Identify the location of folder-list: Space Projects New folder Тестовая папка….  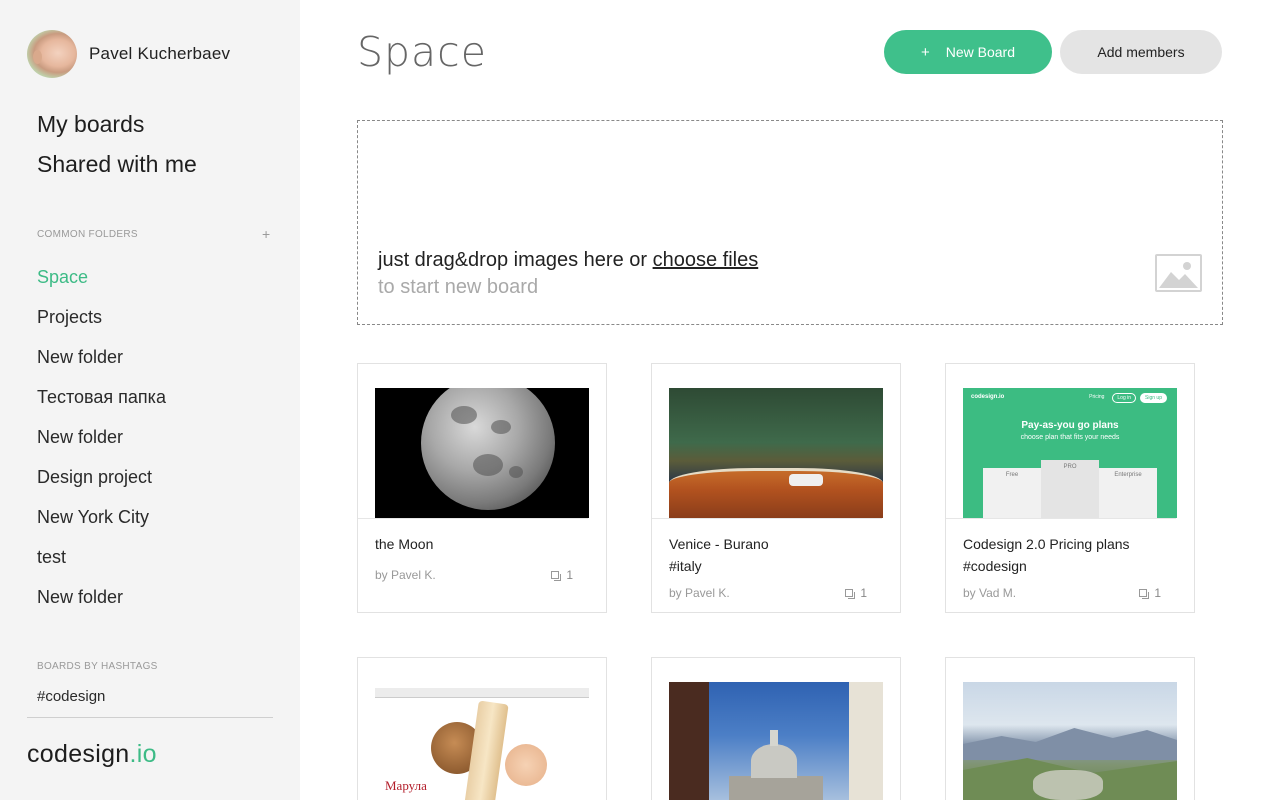
(101, 443).